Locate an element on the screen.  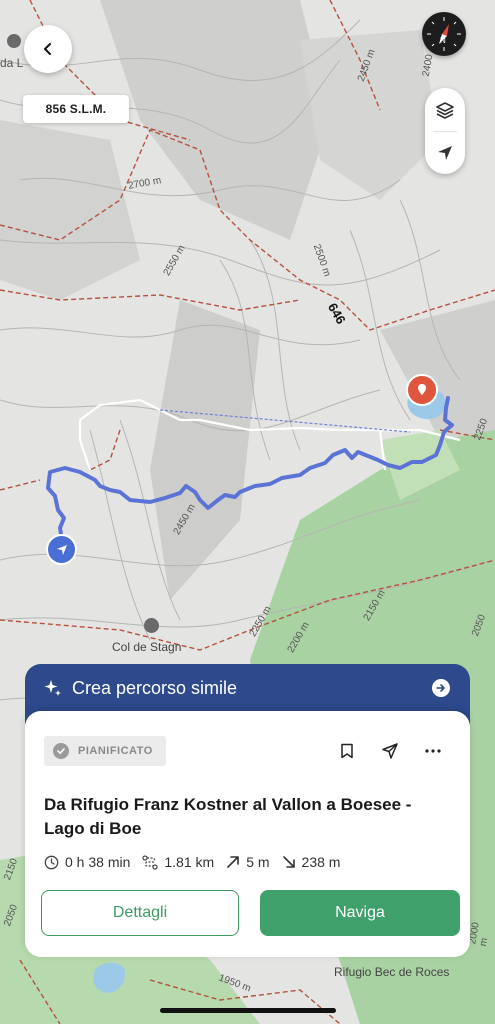
check-icon is located at coordinates (61, 751).